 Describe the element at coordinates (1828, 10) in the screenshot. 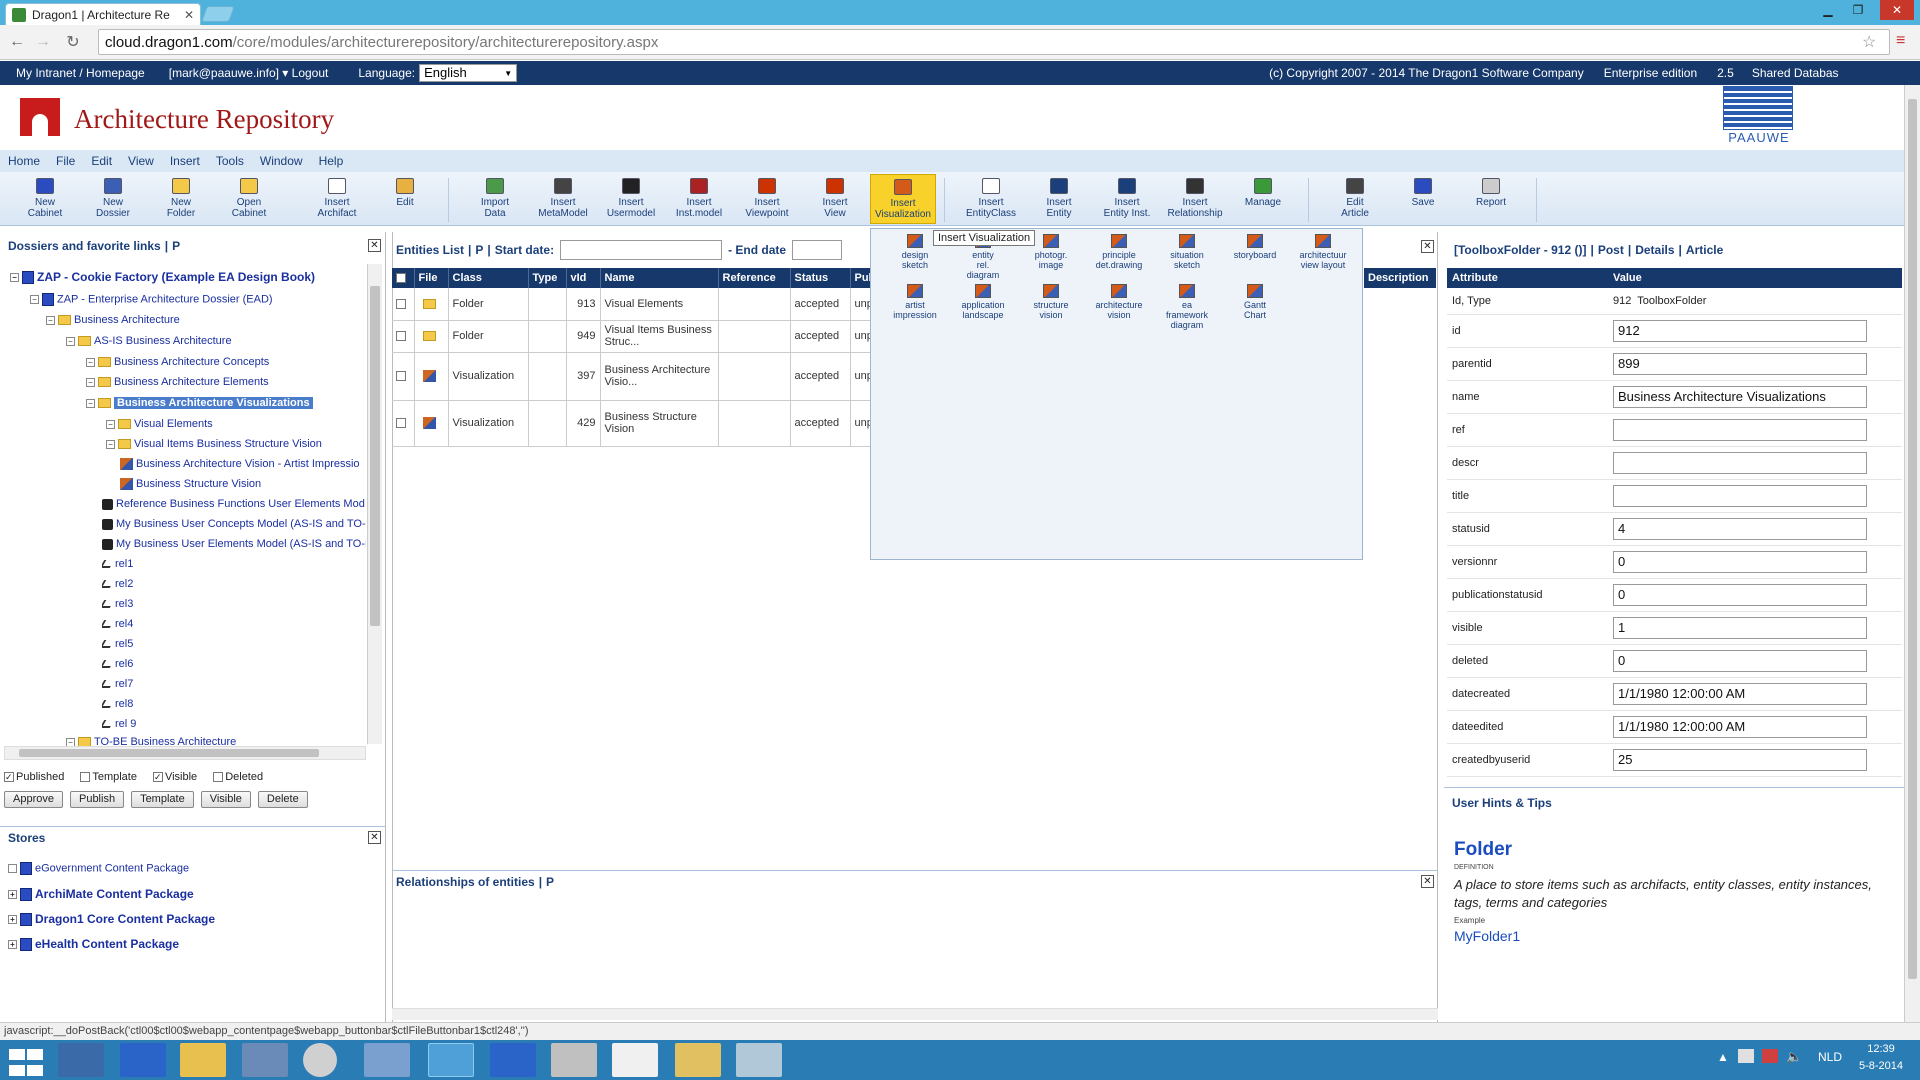

I see `minimize-window-button: ▁` at that location.